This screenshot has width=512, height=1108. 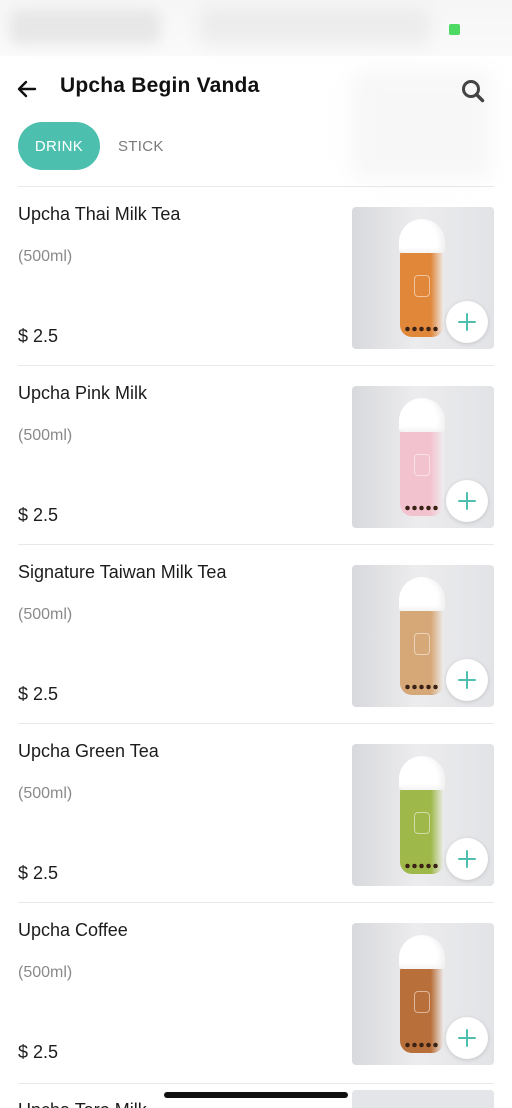 What do you see at coordinates (160, 85) in the screenshot?
I see `page-title: Upcha Begin Vanda` at bounding box center [160, 85].